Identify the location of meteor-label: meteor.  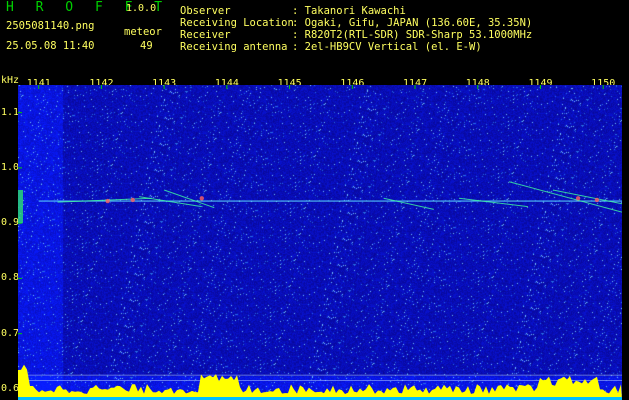
(143, 32).